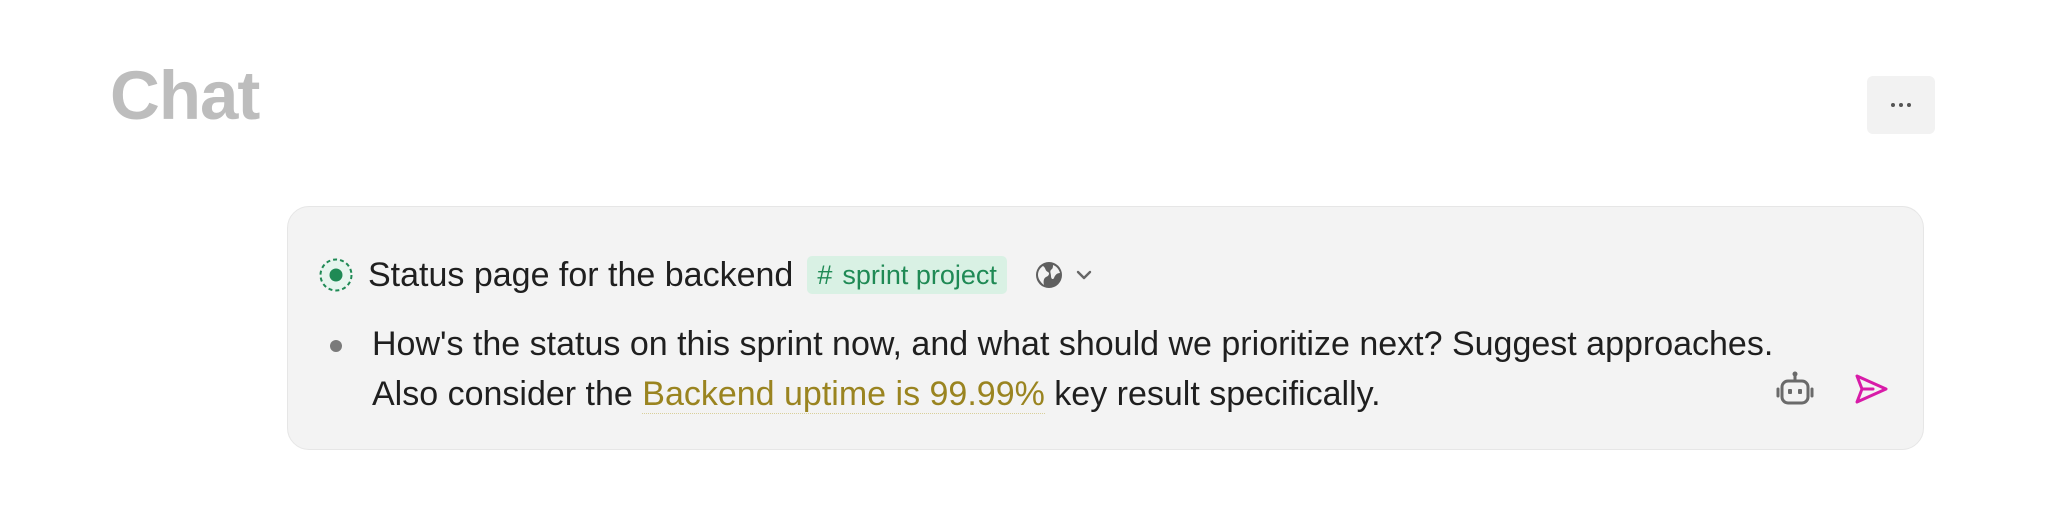  What do you see at coordinates (336, 275) in the screenshot?
I see `in-progress-status-icon` at bounding box center [336, 275].